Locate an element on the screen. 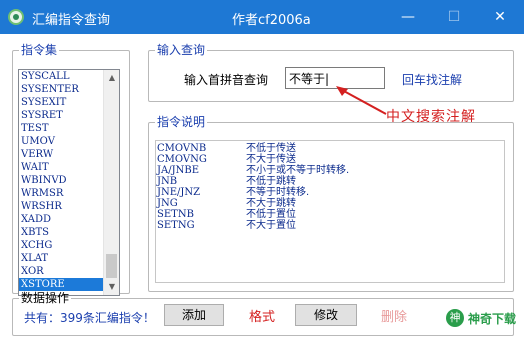  window-title: 汇编指令查询 is located at coordinates (71, 20).